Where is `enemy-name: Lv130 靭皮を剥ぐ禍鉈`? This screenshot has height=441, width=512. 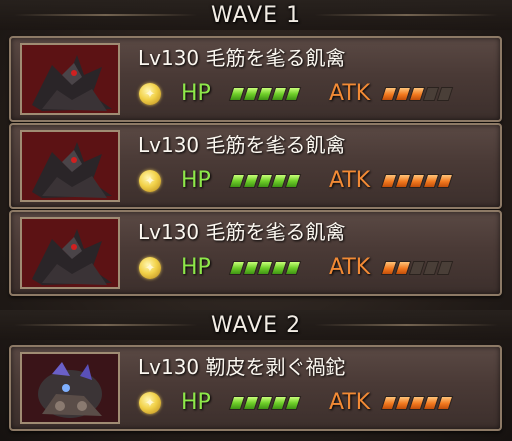
enemy-name: Lv130 靭皮を剥ぐ禍鉈 is located at coordinates (242, 367).